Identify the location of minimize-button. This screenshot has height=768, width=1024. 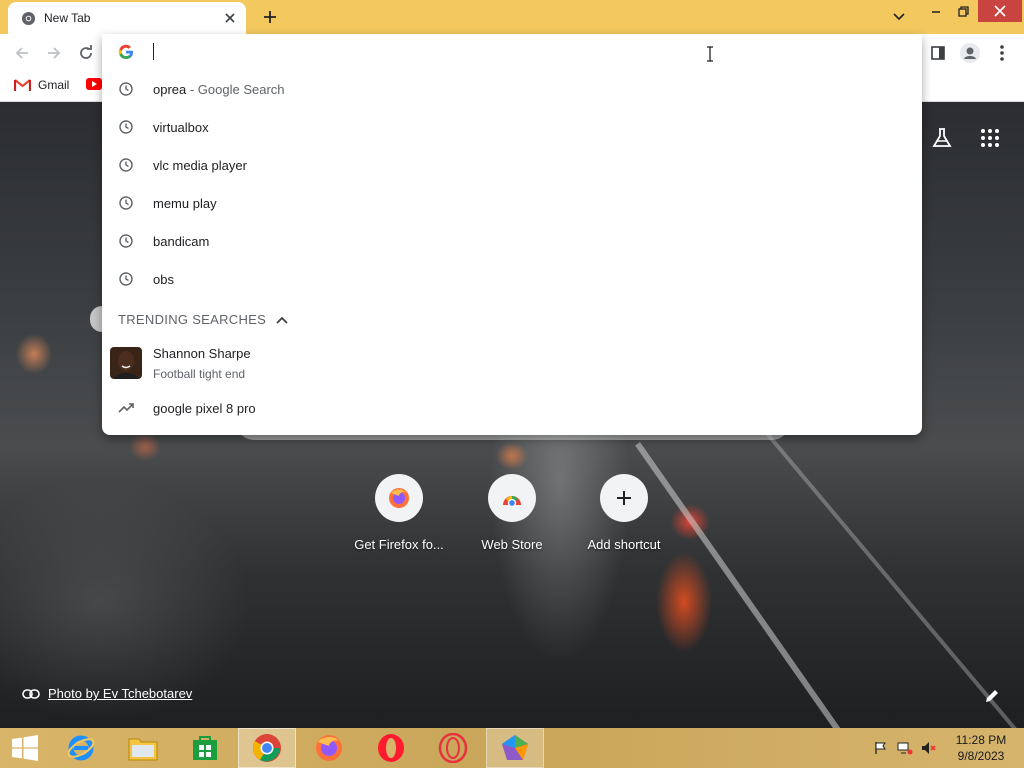
(936, 11).